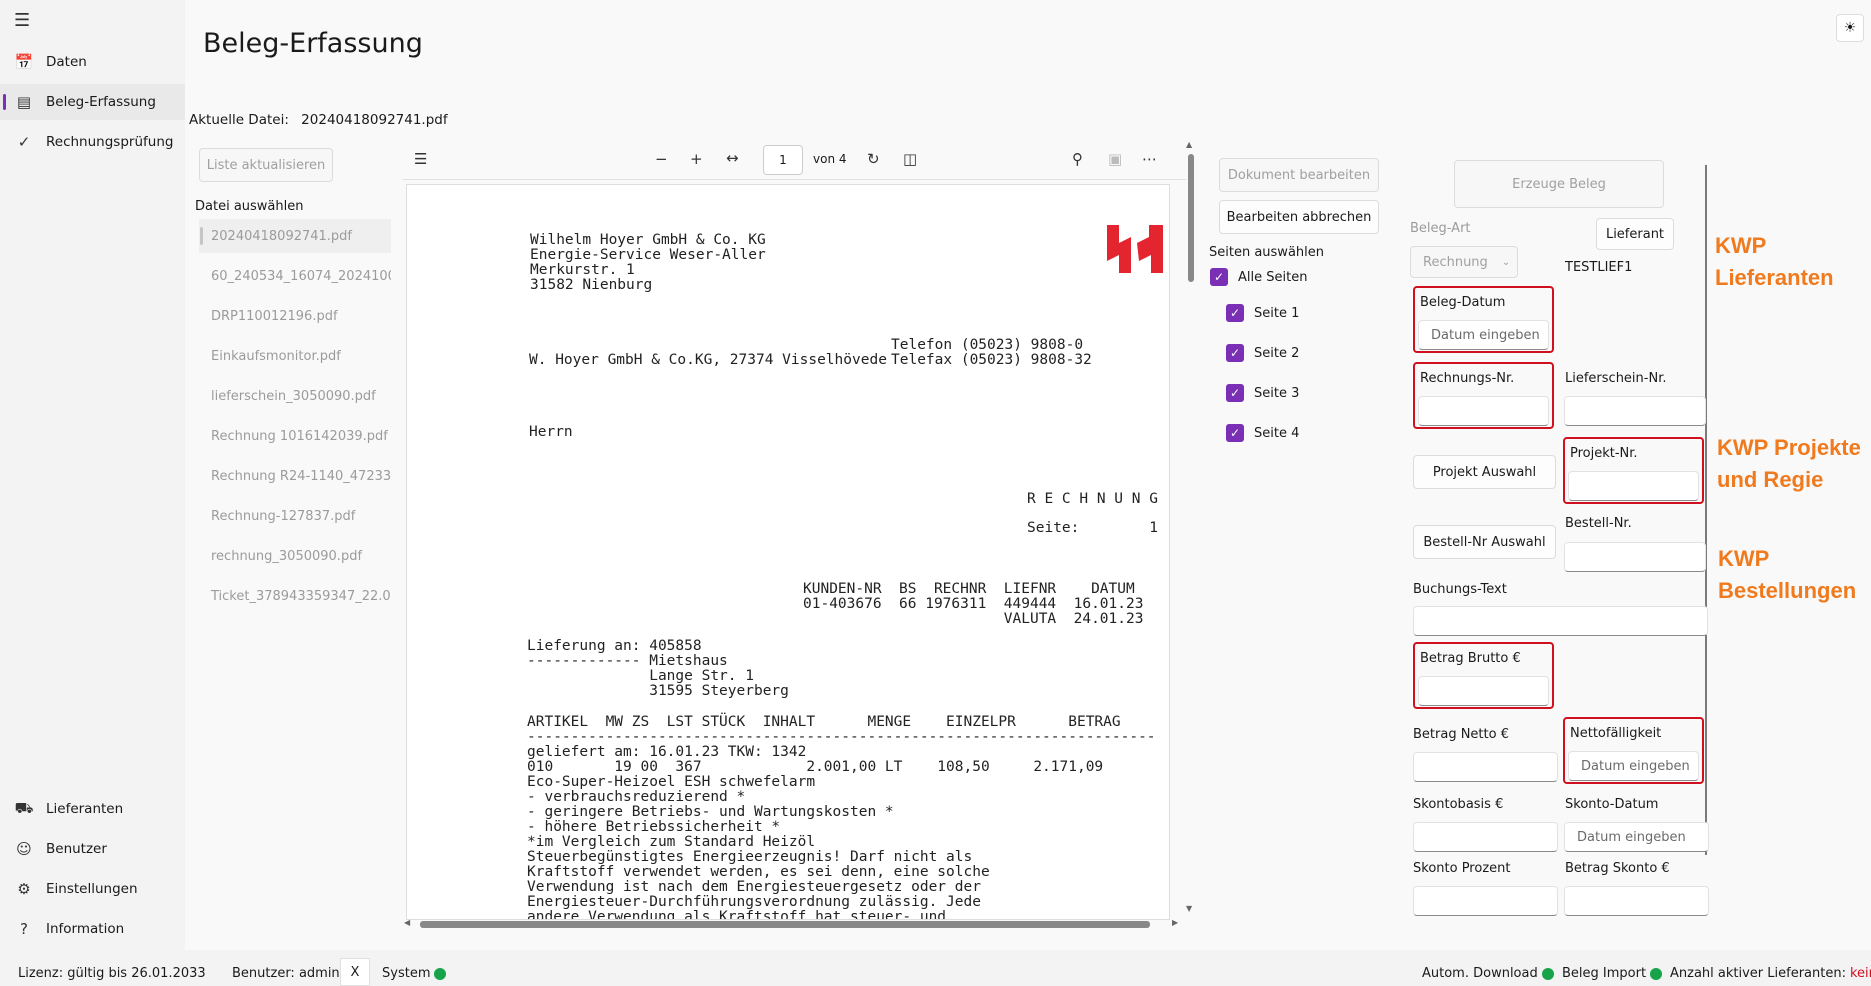 The width and height of the screenshot is (1871, 986). Describe the element at coordinates (66, 62) in the screenshot. I see `nav-label: Daten` at that location.